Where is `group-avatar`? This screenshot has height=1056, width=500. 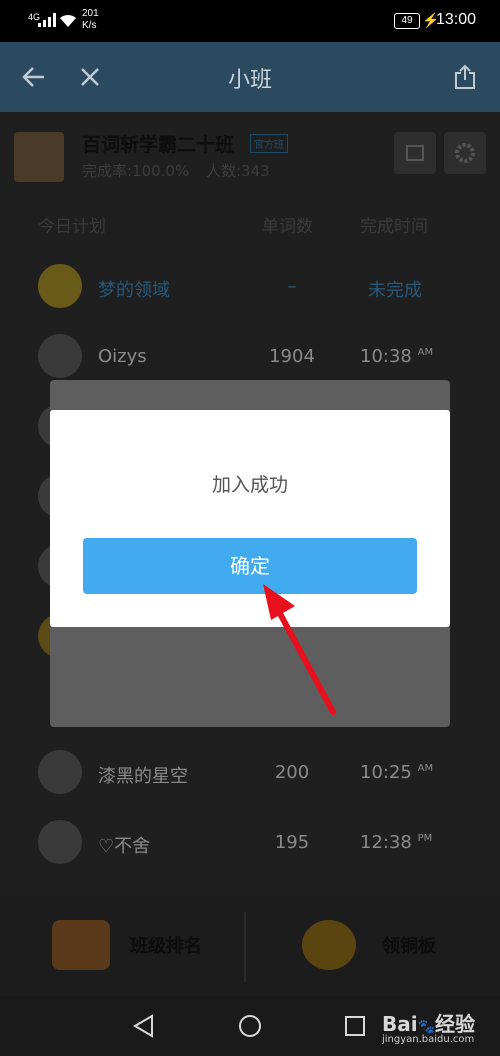
group-avatar is located at coordinates (39, 157).